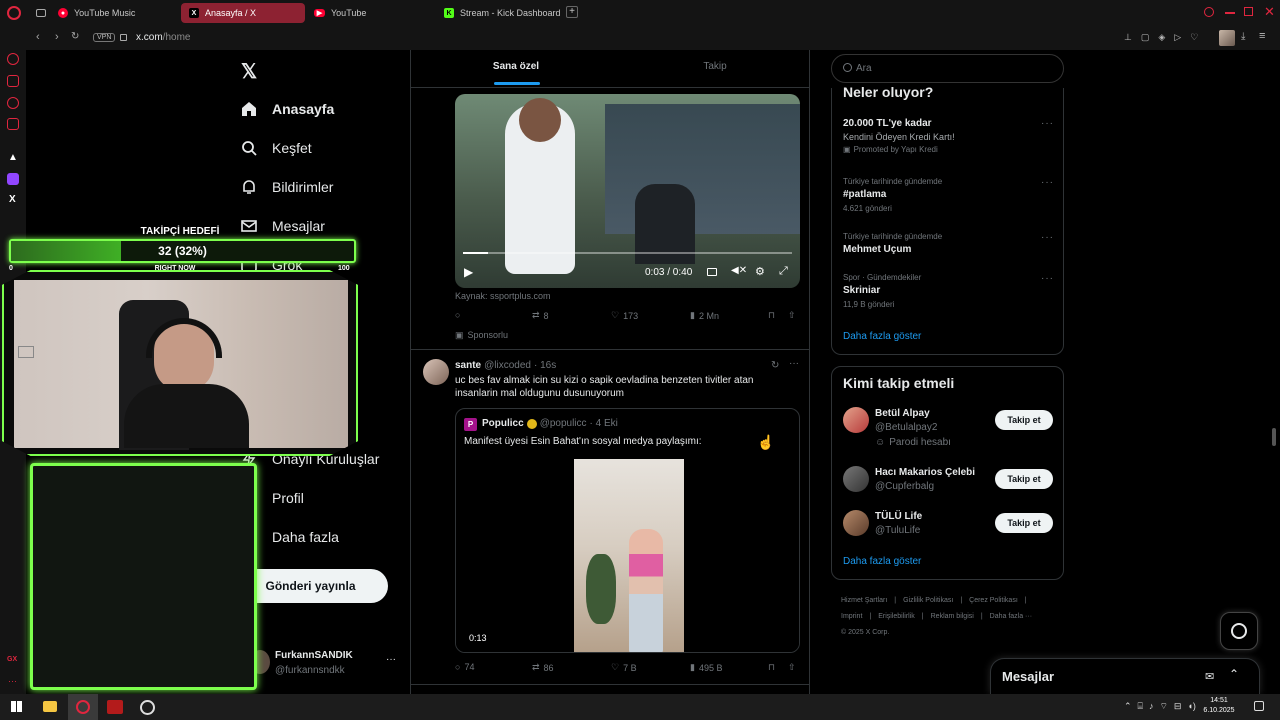 Image resolution: width=1280 pixels, height=720 pixels. What do you see at coordinates (286, 187) in the screenshot?
I see `nav-notifications: Bildirimler` at bounding box center [286, 187].